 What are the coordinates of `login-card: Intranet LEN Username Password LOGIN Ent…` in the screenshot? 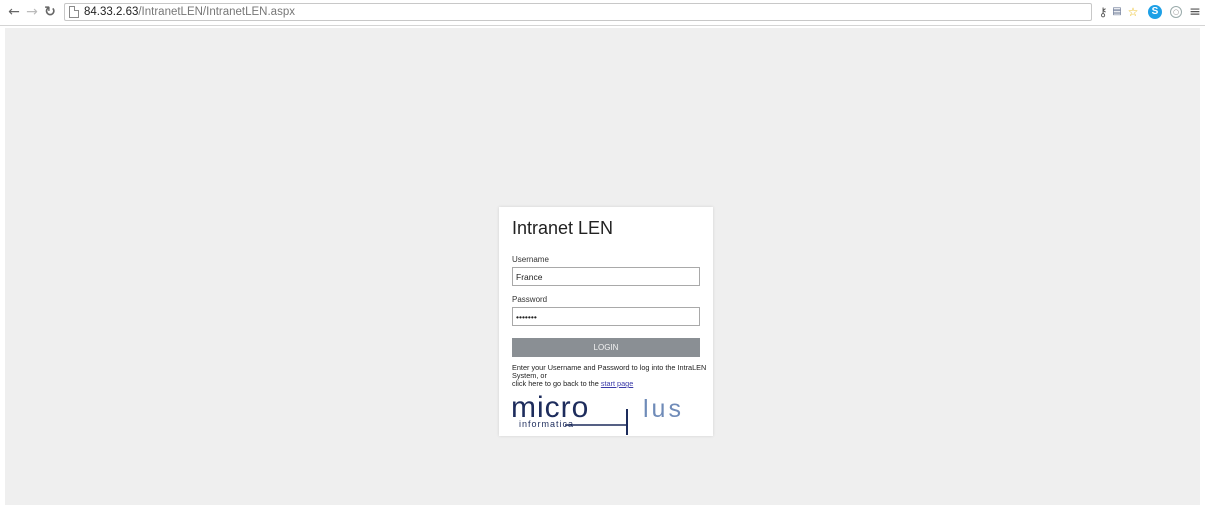 It's located at (606, 321).